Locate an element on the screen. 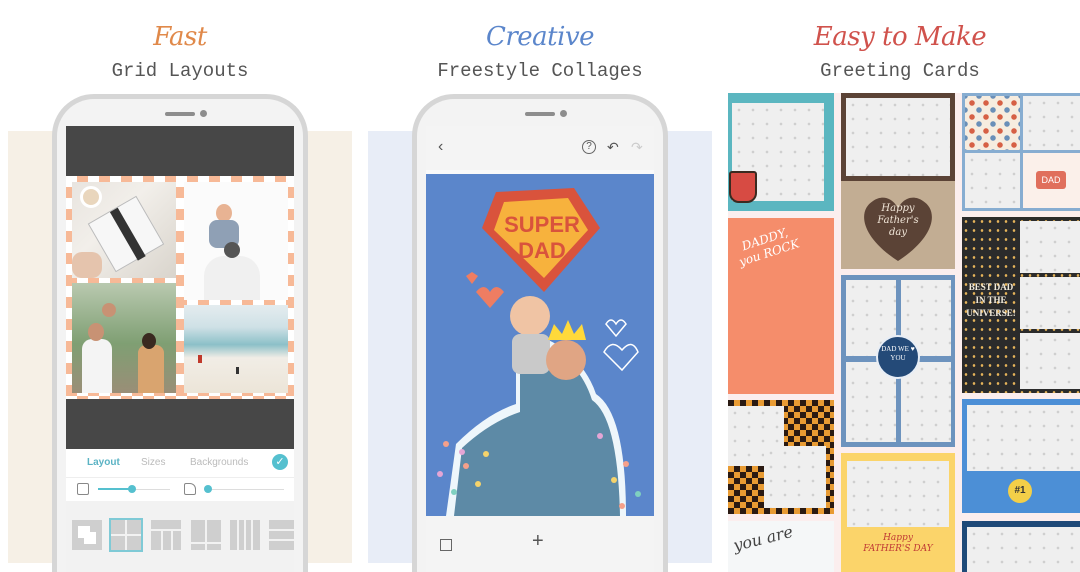 Image resolution: width=1080 pixels, height=572 pixels. sticker-text-dad: DAD is located at coordinates (542, 250).